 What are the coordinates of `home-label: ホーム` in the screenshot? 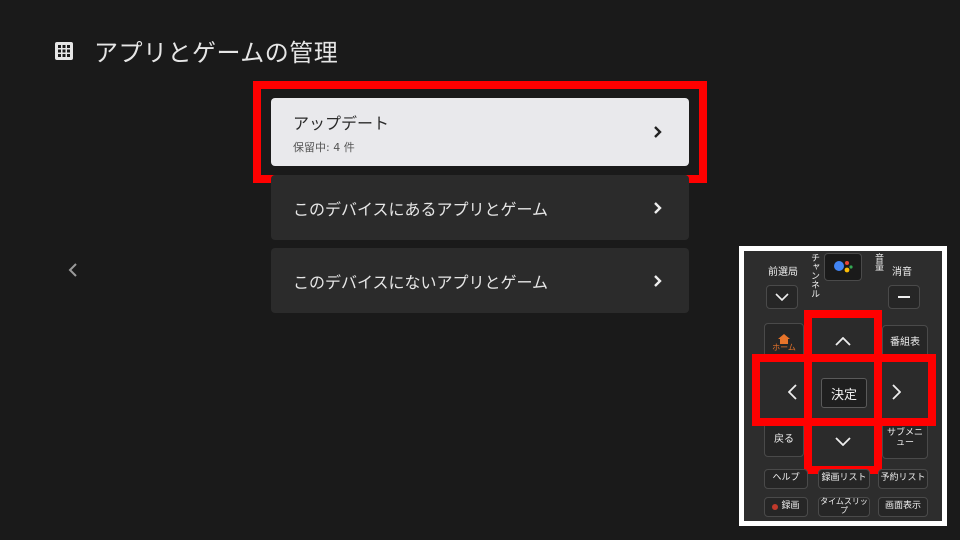 It's located at (784, 347).